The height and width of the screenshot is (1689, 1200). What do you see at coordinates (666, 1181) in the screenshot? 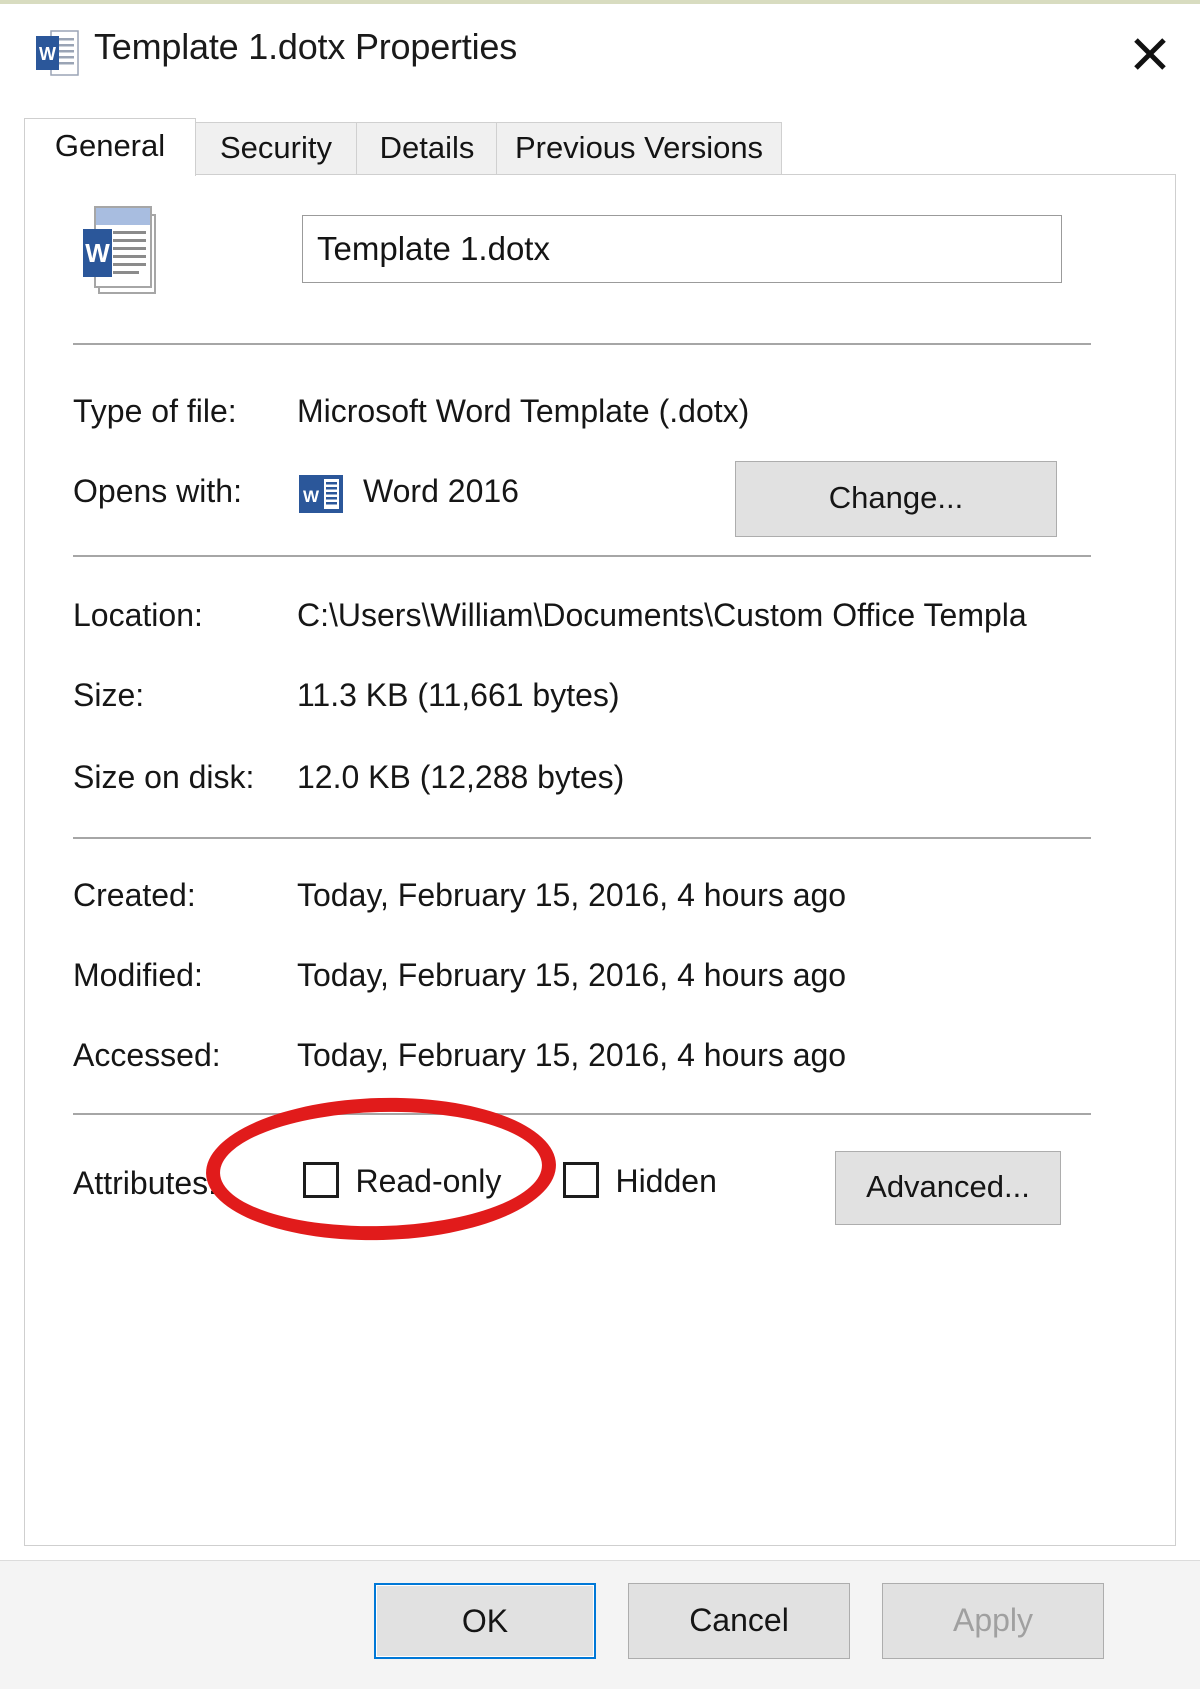
I see `hidden-label: Hidden` at bounding box center [666, 1181].